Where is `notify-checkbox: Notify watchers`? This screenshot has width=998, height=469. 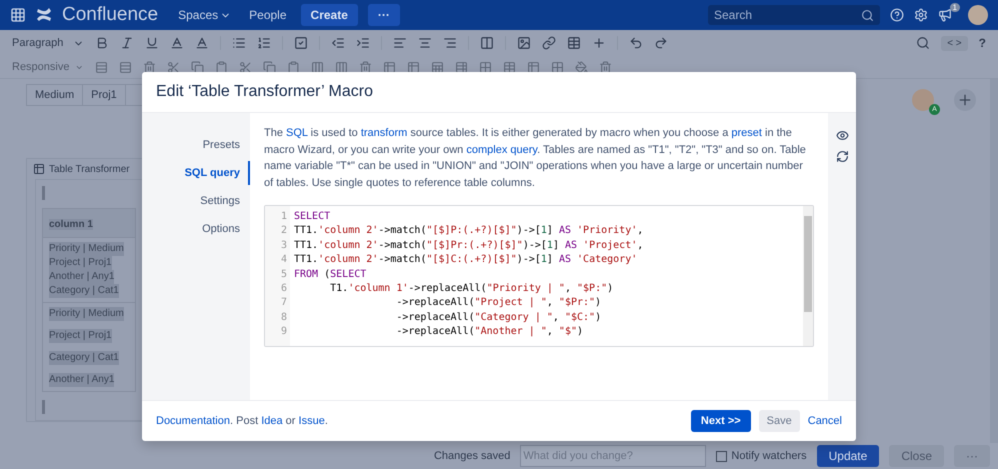 notify-checkbox: Notify watchers is located at coordinates (761, 456).